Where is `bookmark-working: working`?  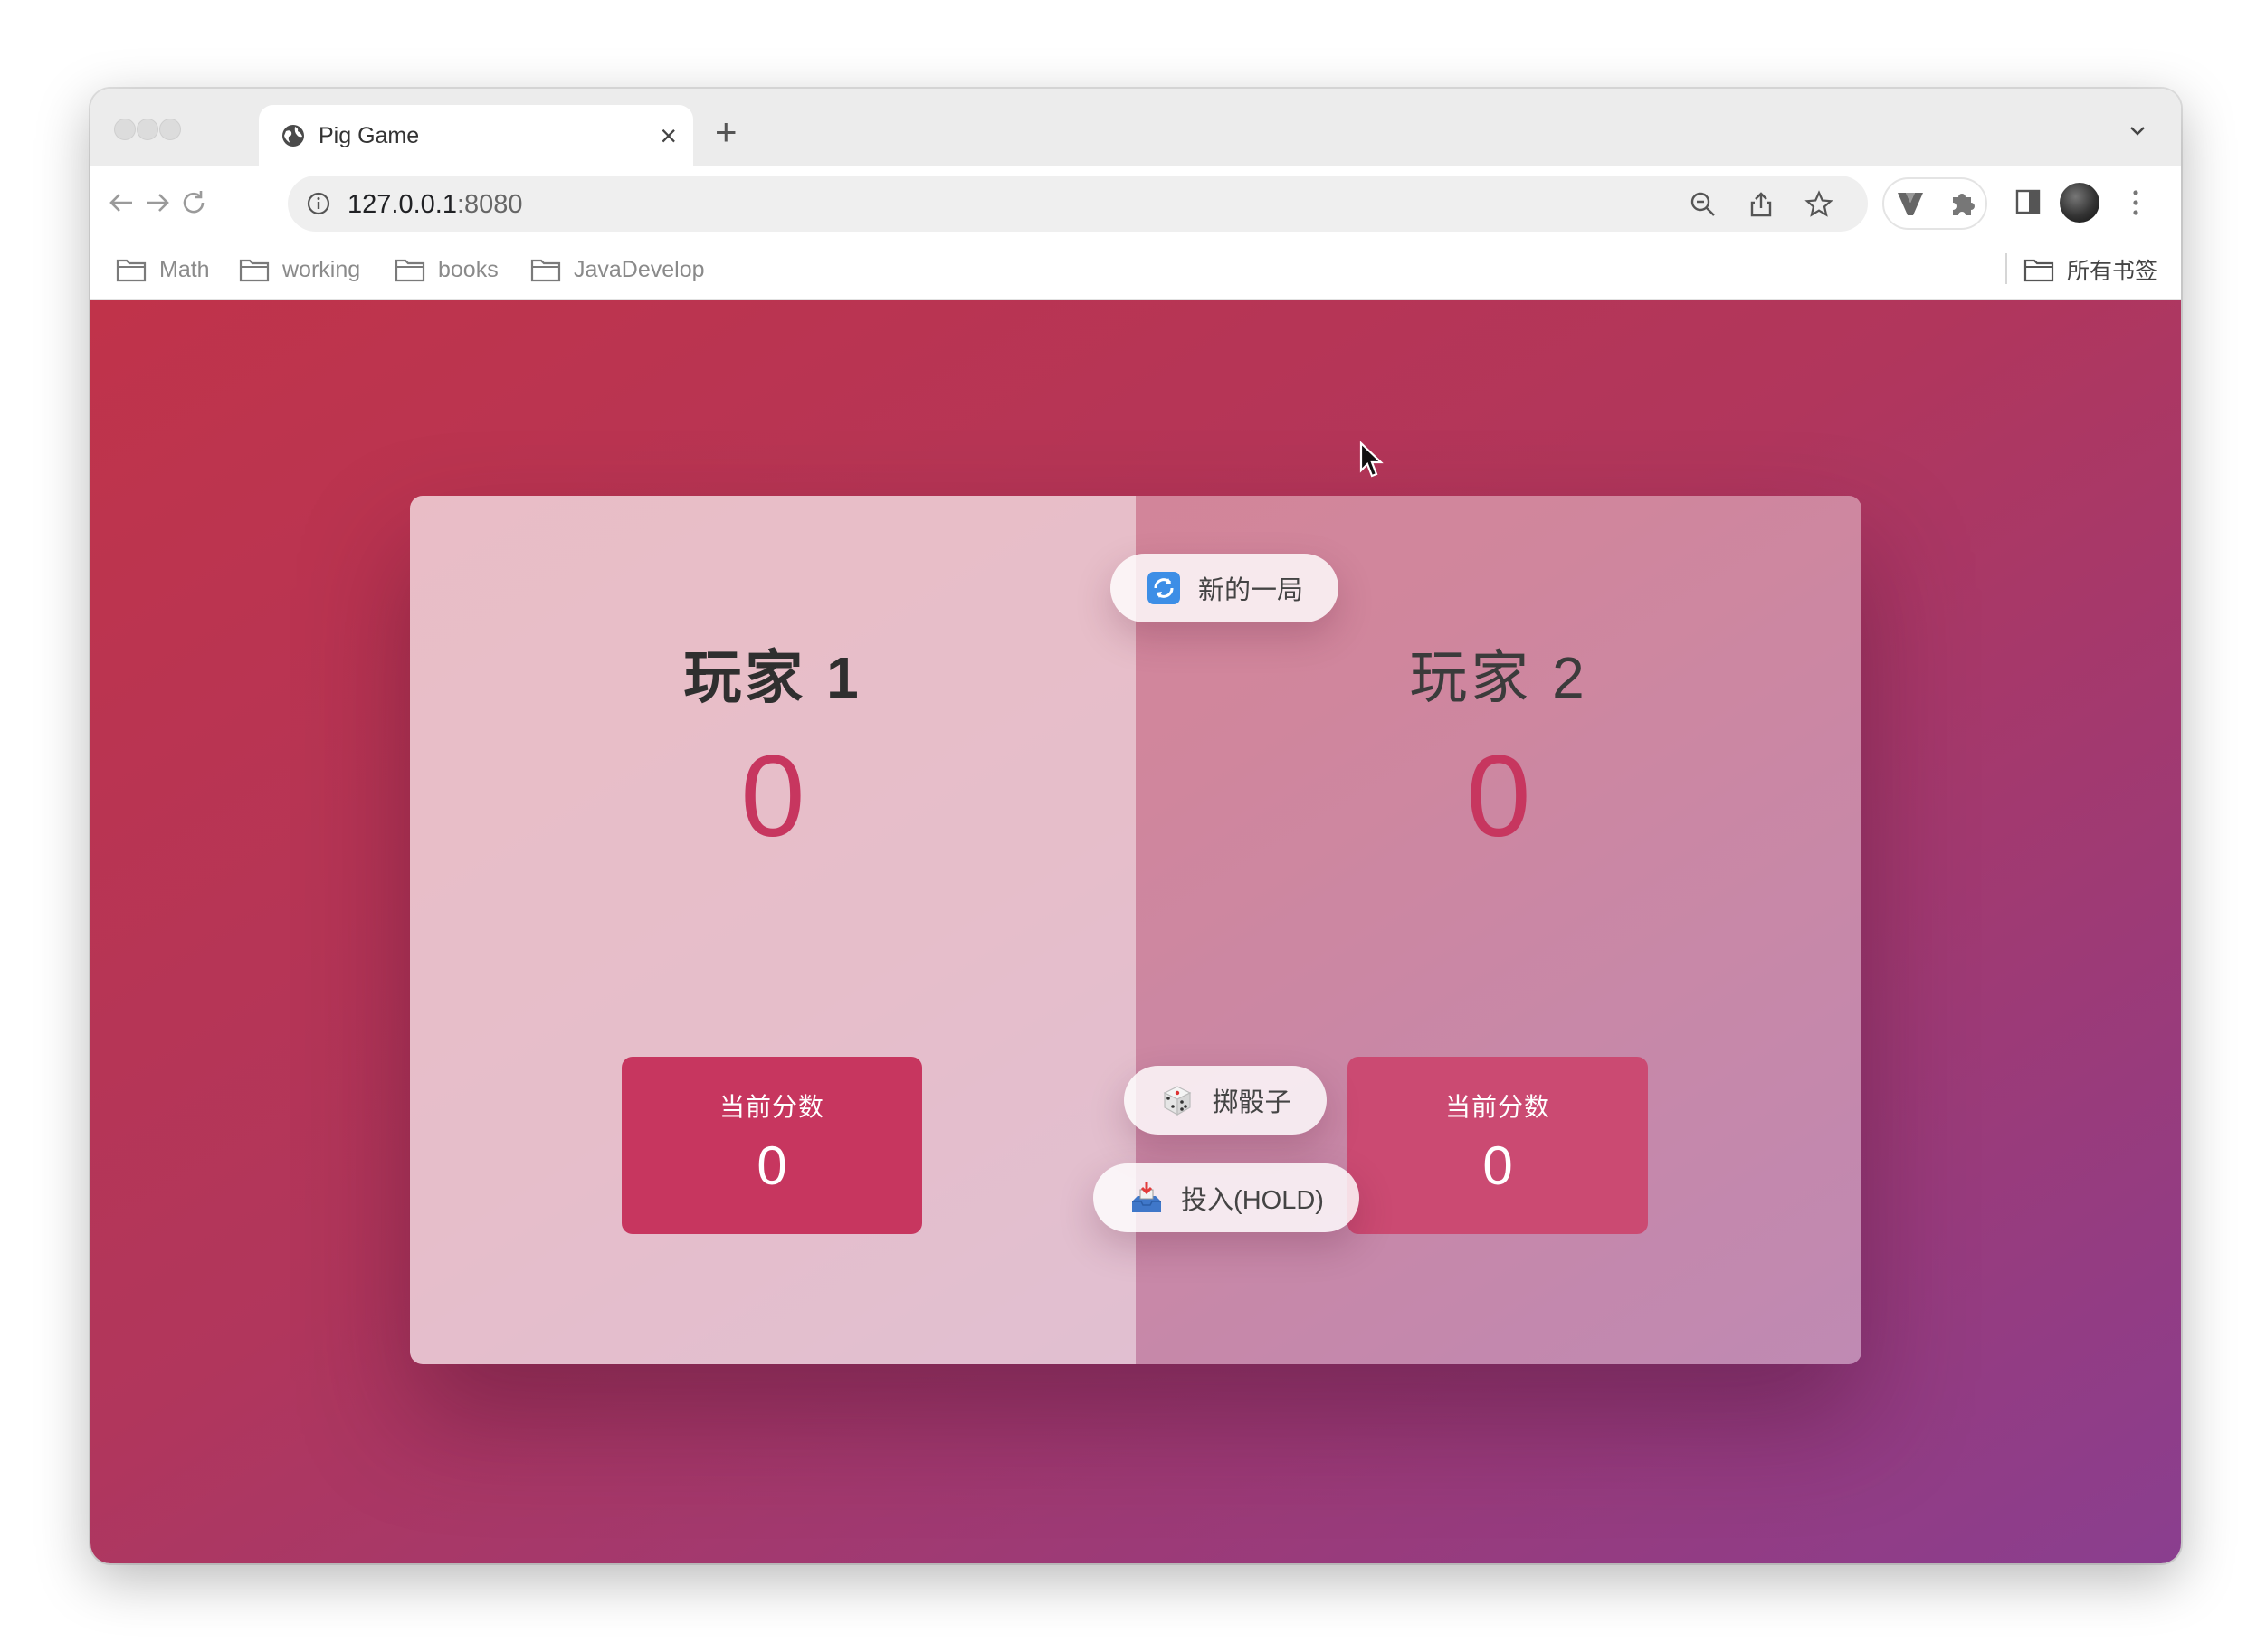 bookmark-working: working is located at coordinates (299, 270).